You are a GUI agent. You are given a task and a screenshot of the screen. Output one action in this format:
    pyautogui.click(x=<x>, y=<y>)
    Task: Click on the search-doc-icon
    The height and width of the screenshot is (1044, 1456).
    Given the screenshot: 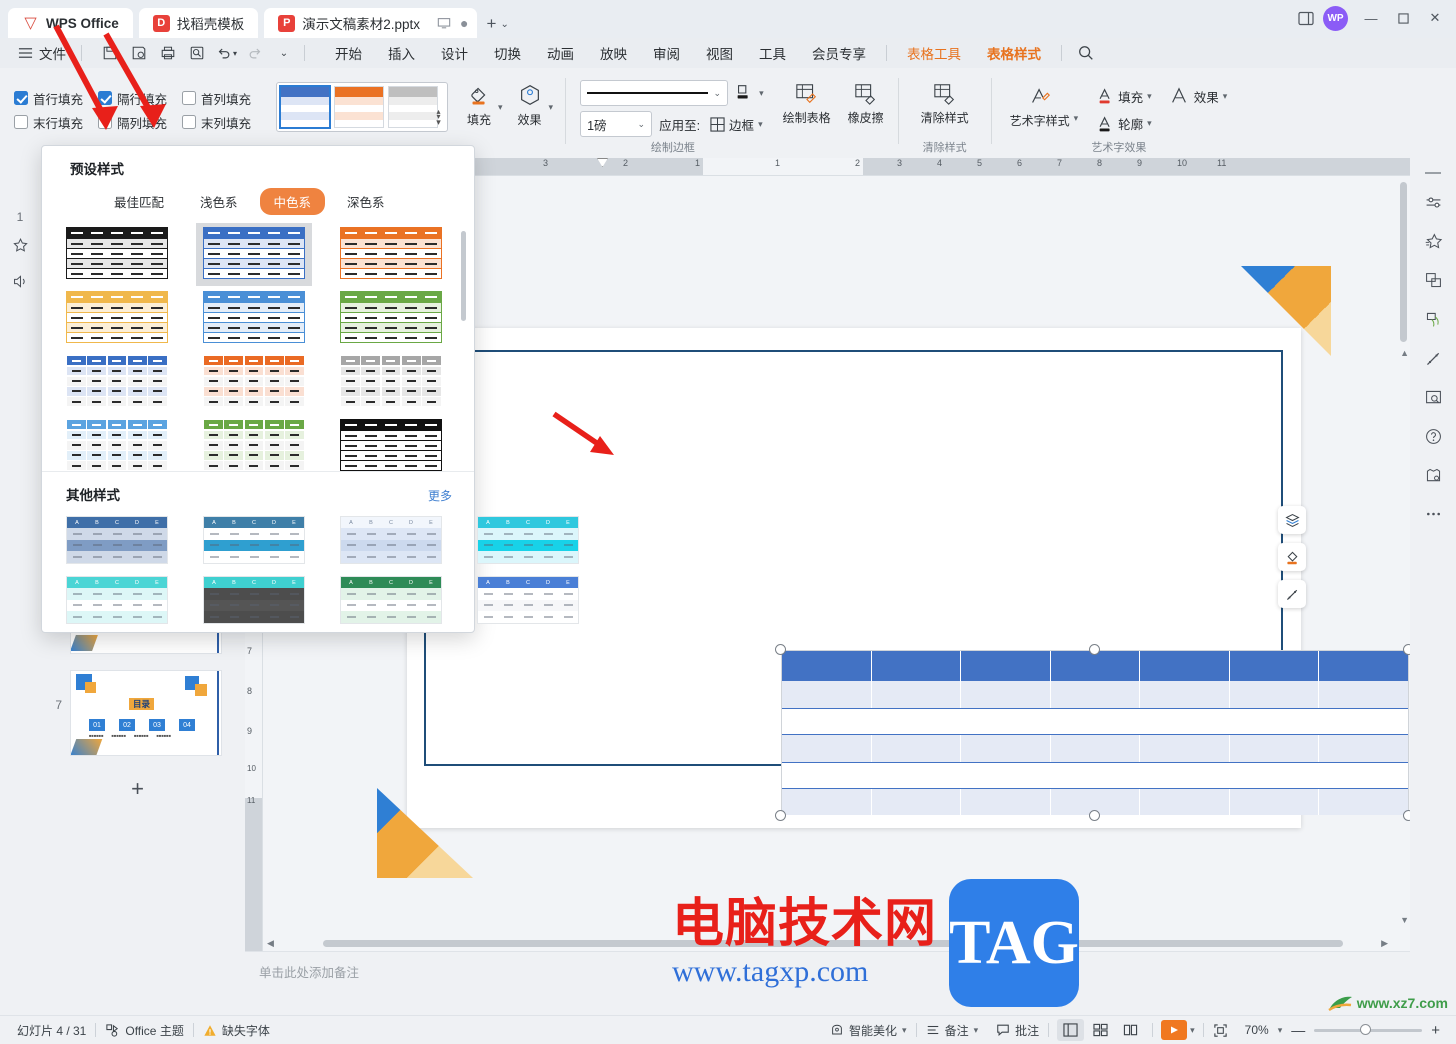 What is the action you would take?
    pyautogui.click(x=1433, y=397)
    